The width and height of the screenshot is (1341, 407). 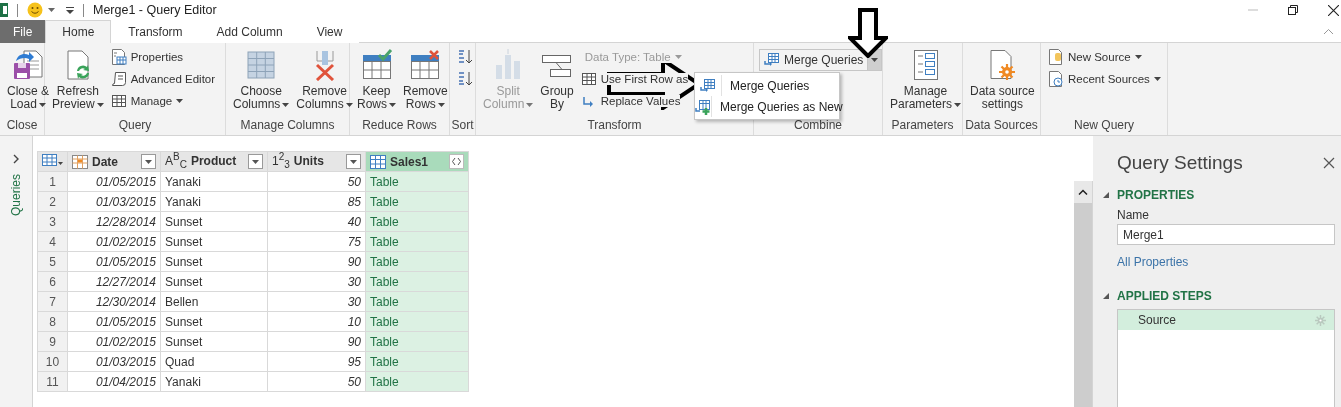 What do you see at coordinates (22, 125) in the screenshot?
I see `group-label: Close` at bounding box center [22, 125].